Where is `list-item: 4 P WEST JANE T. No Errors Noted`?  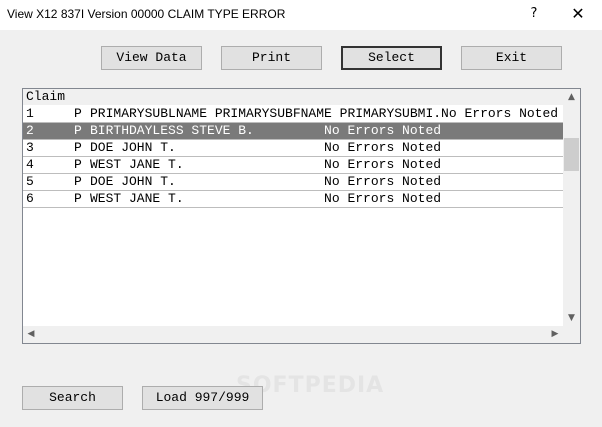
list-item: 4 P WEST JANE T. No Errors Noted is located at coordinates (293, 165).